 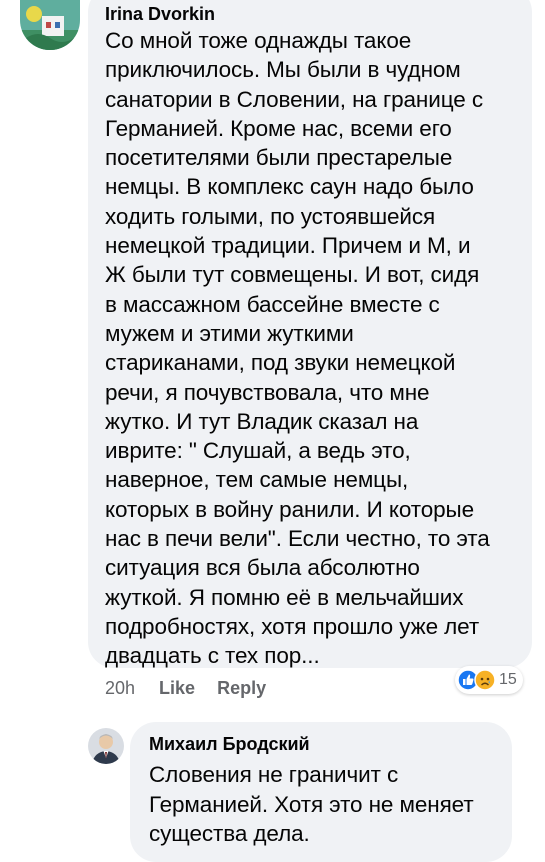 What do you see at coordinates (120, 688) in the screenshot?
I see `comment-timestamp: 20h` at bounding box center [120, 688].